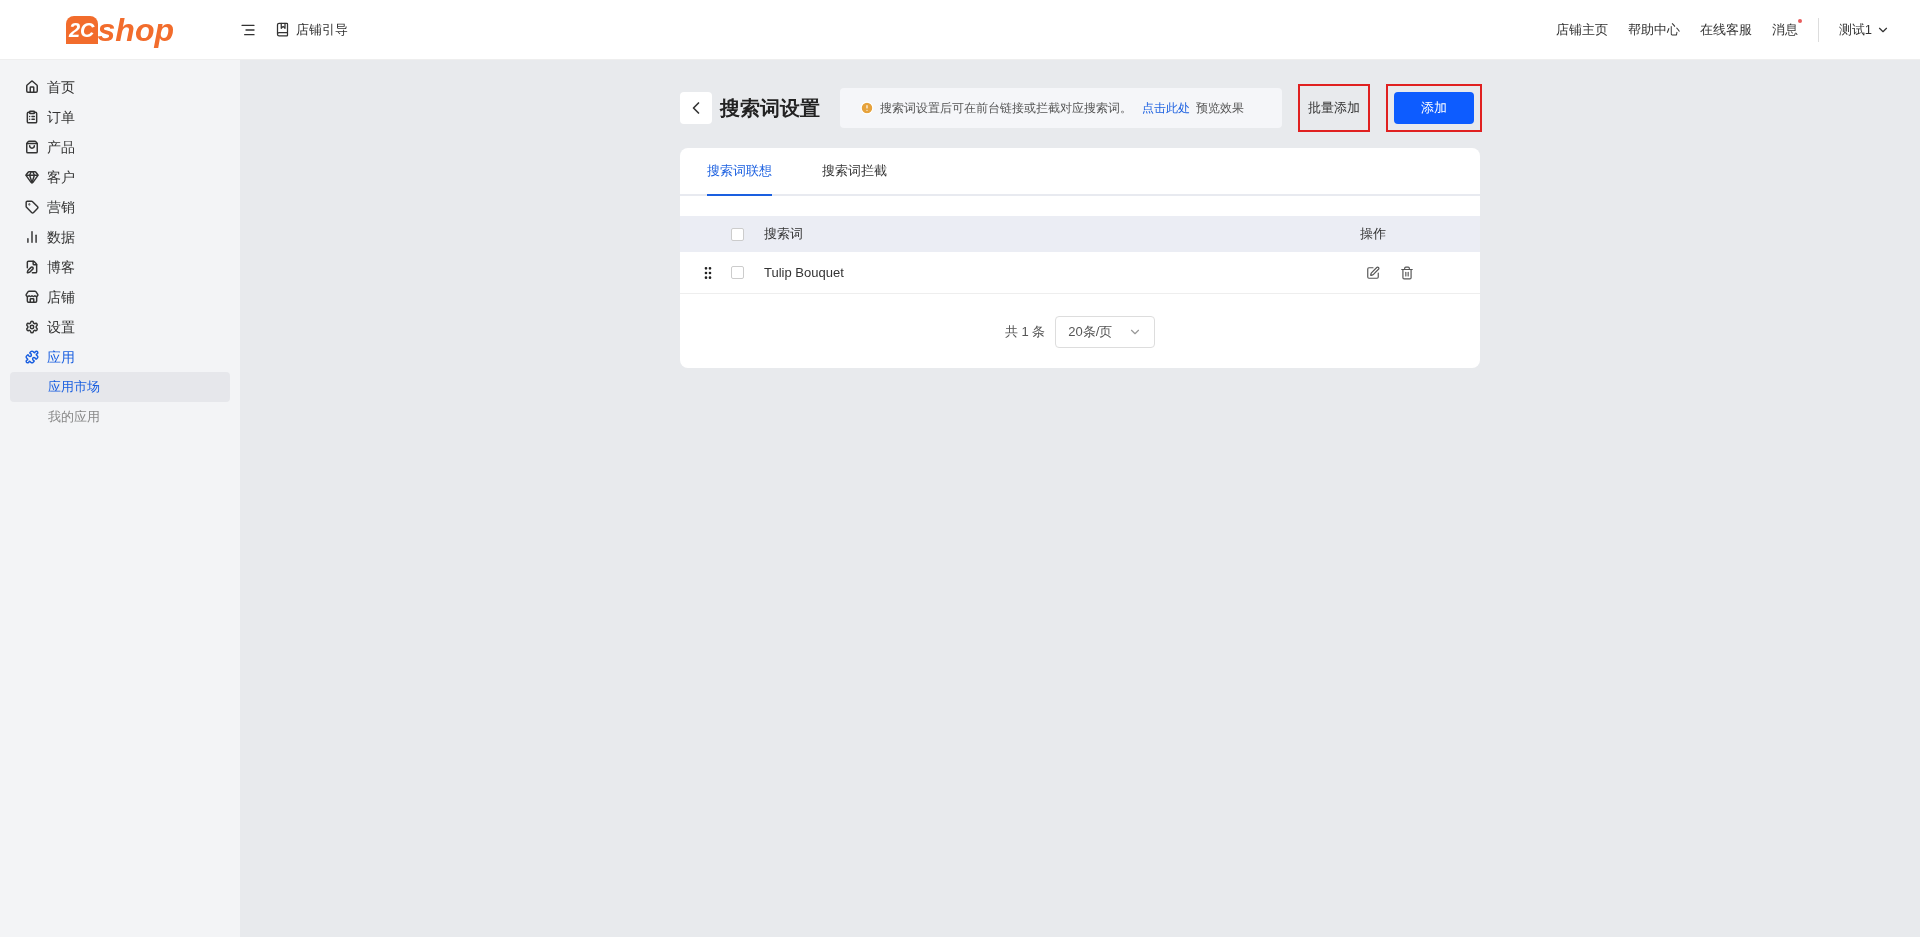 This screenshot has width=1920, height=937. What do you see at coordinates (32, 177) in the screenshot?
I see `gem-icon` at bounding box center [32, 177].